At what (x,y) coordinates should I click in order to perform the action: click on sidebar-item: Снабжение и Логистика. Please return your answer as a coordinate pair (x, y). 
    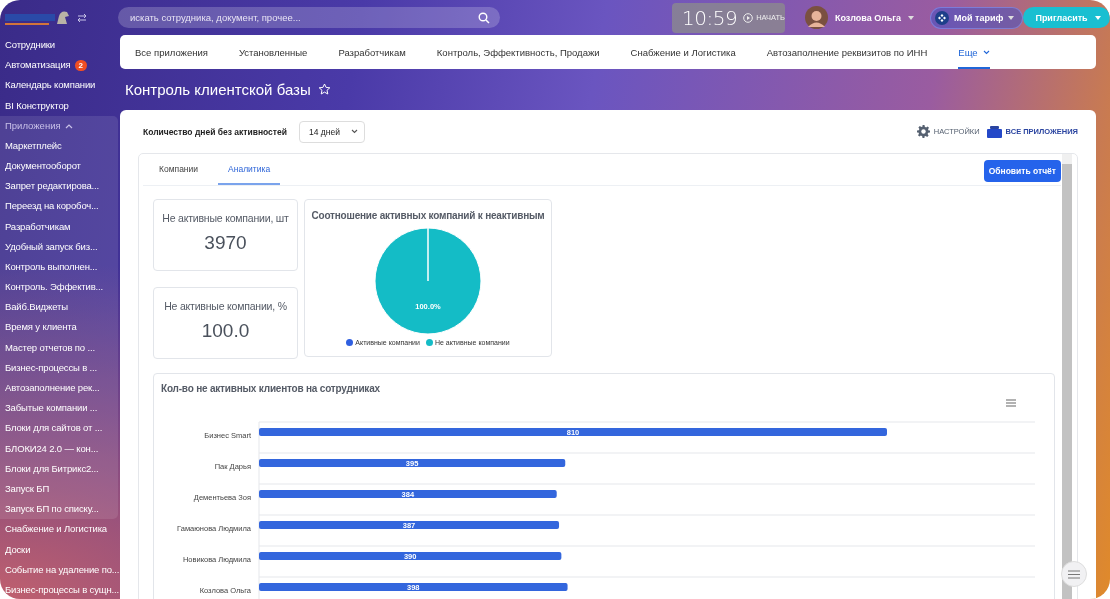
    Looking at the image, I should click on (59, 529).